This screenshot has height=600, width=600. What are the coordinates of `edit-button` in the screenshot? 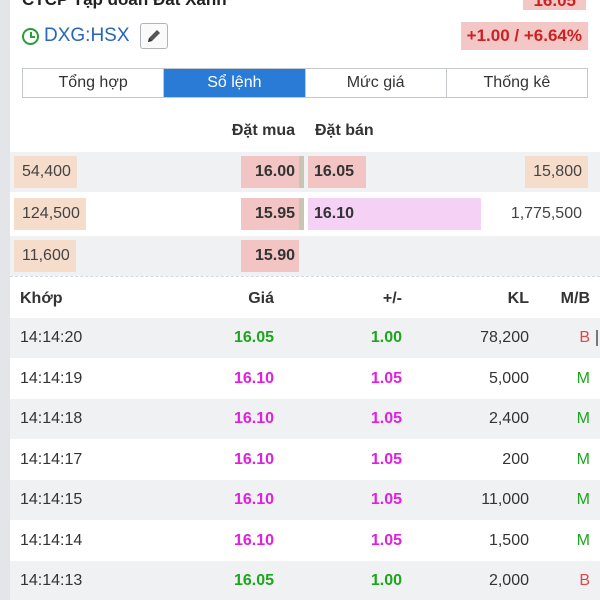 It's located at (153, 36).